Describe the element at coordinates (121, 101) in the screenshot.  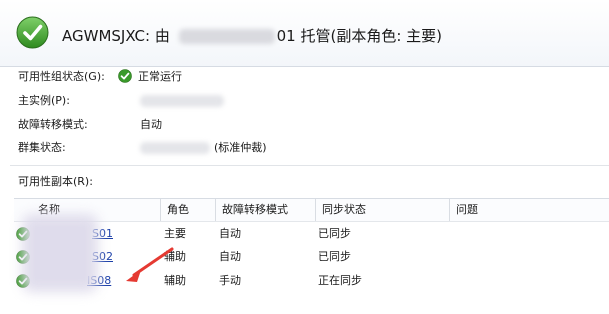
I see `primary-instance-row: 主实例(P):` at that location.